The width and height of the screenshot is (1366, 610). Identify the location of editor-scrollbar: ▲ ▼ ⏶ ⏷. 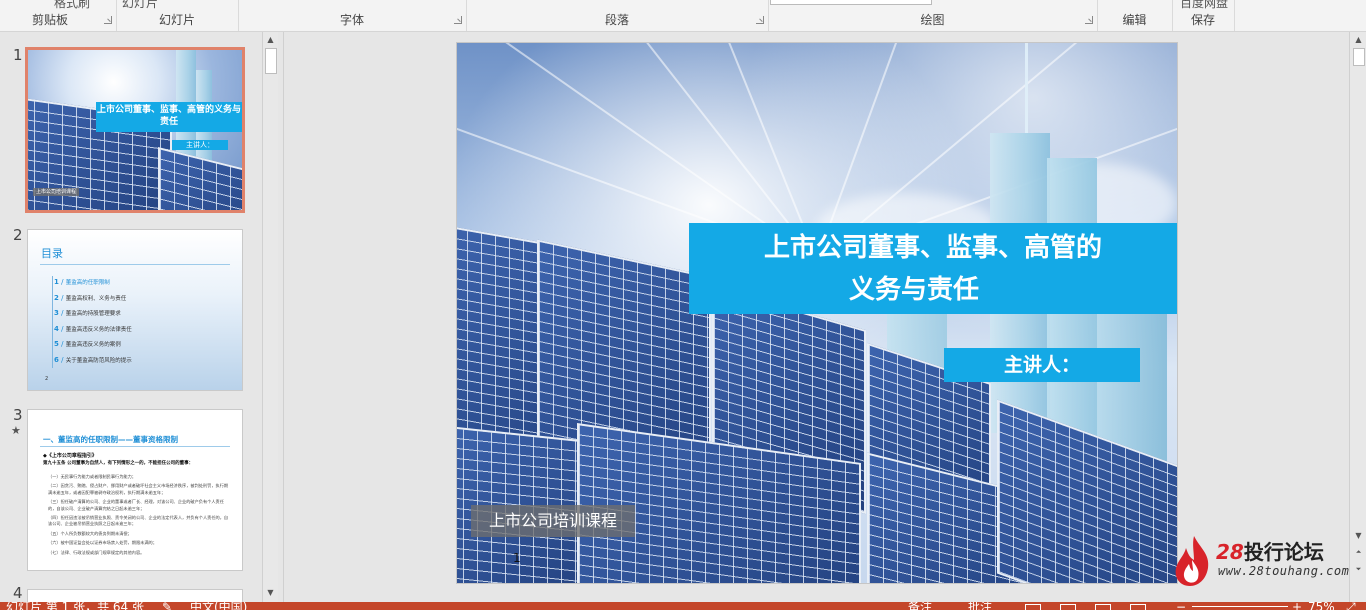
(1357, 317).